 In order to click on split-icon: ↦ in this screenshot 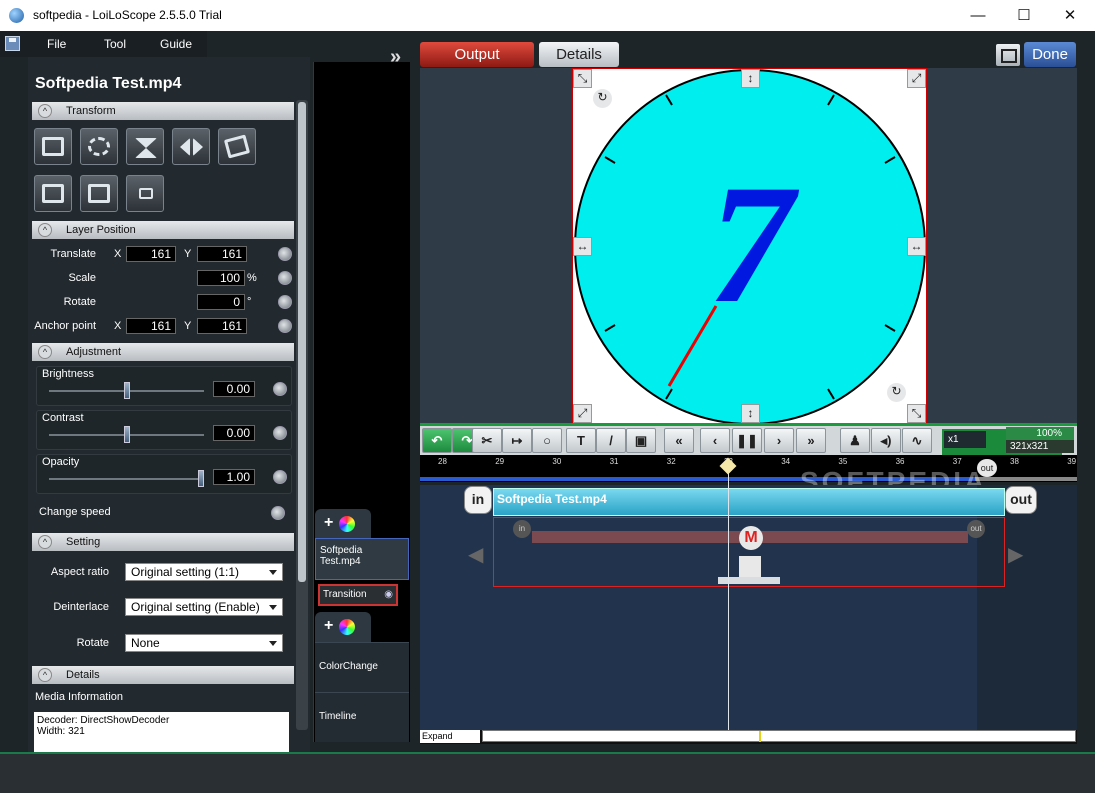, I will do `click(517, 440)`.